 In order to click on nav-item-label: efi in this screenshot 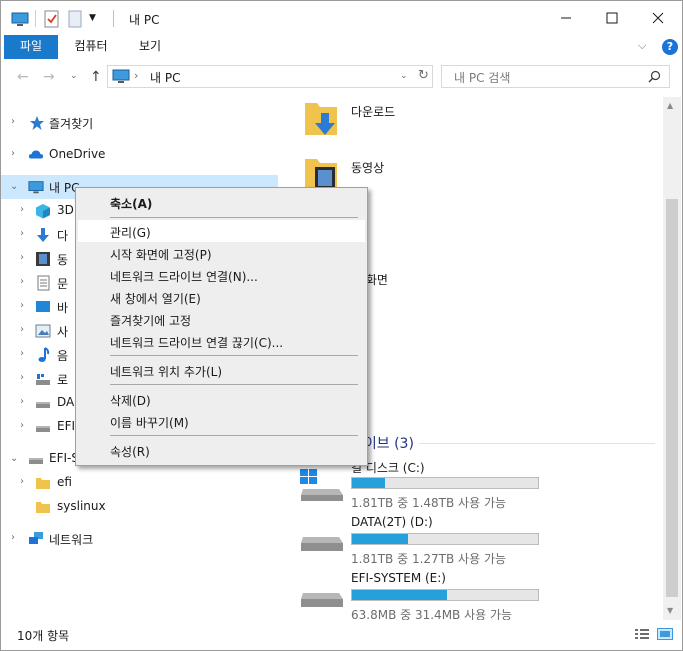, I will do `click(64, 482)`.